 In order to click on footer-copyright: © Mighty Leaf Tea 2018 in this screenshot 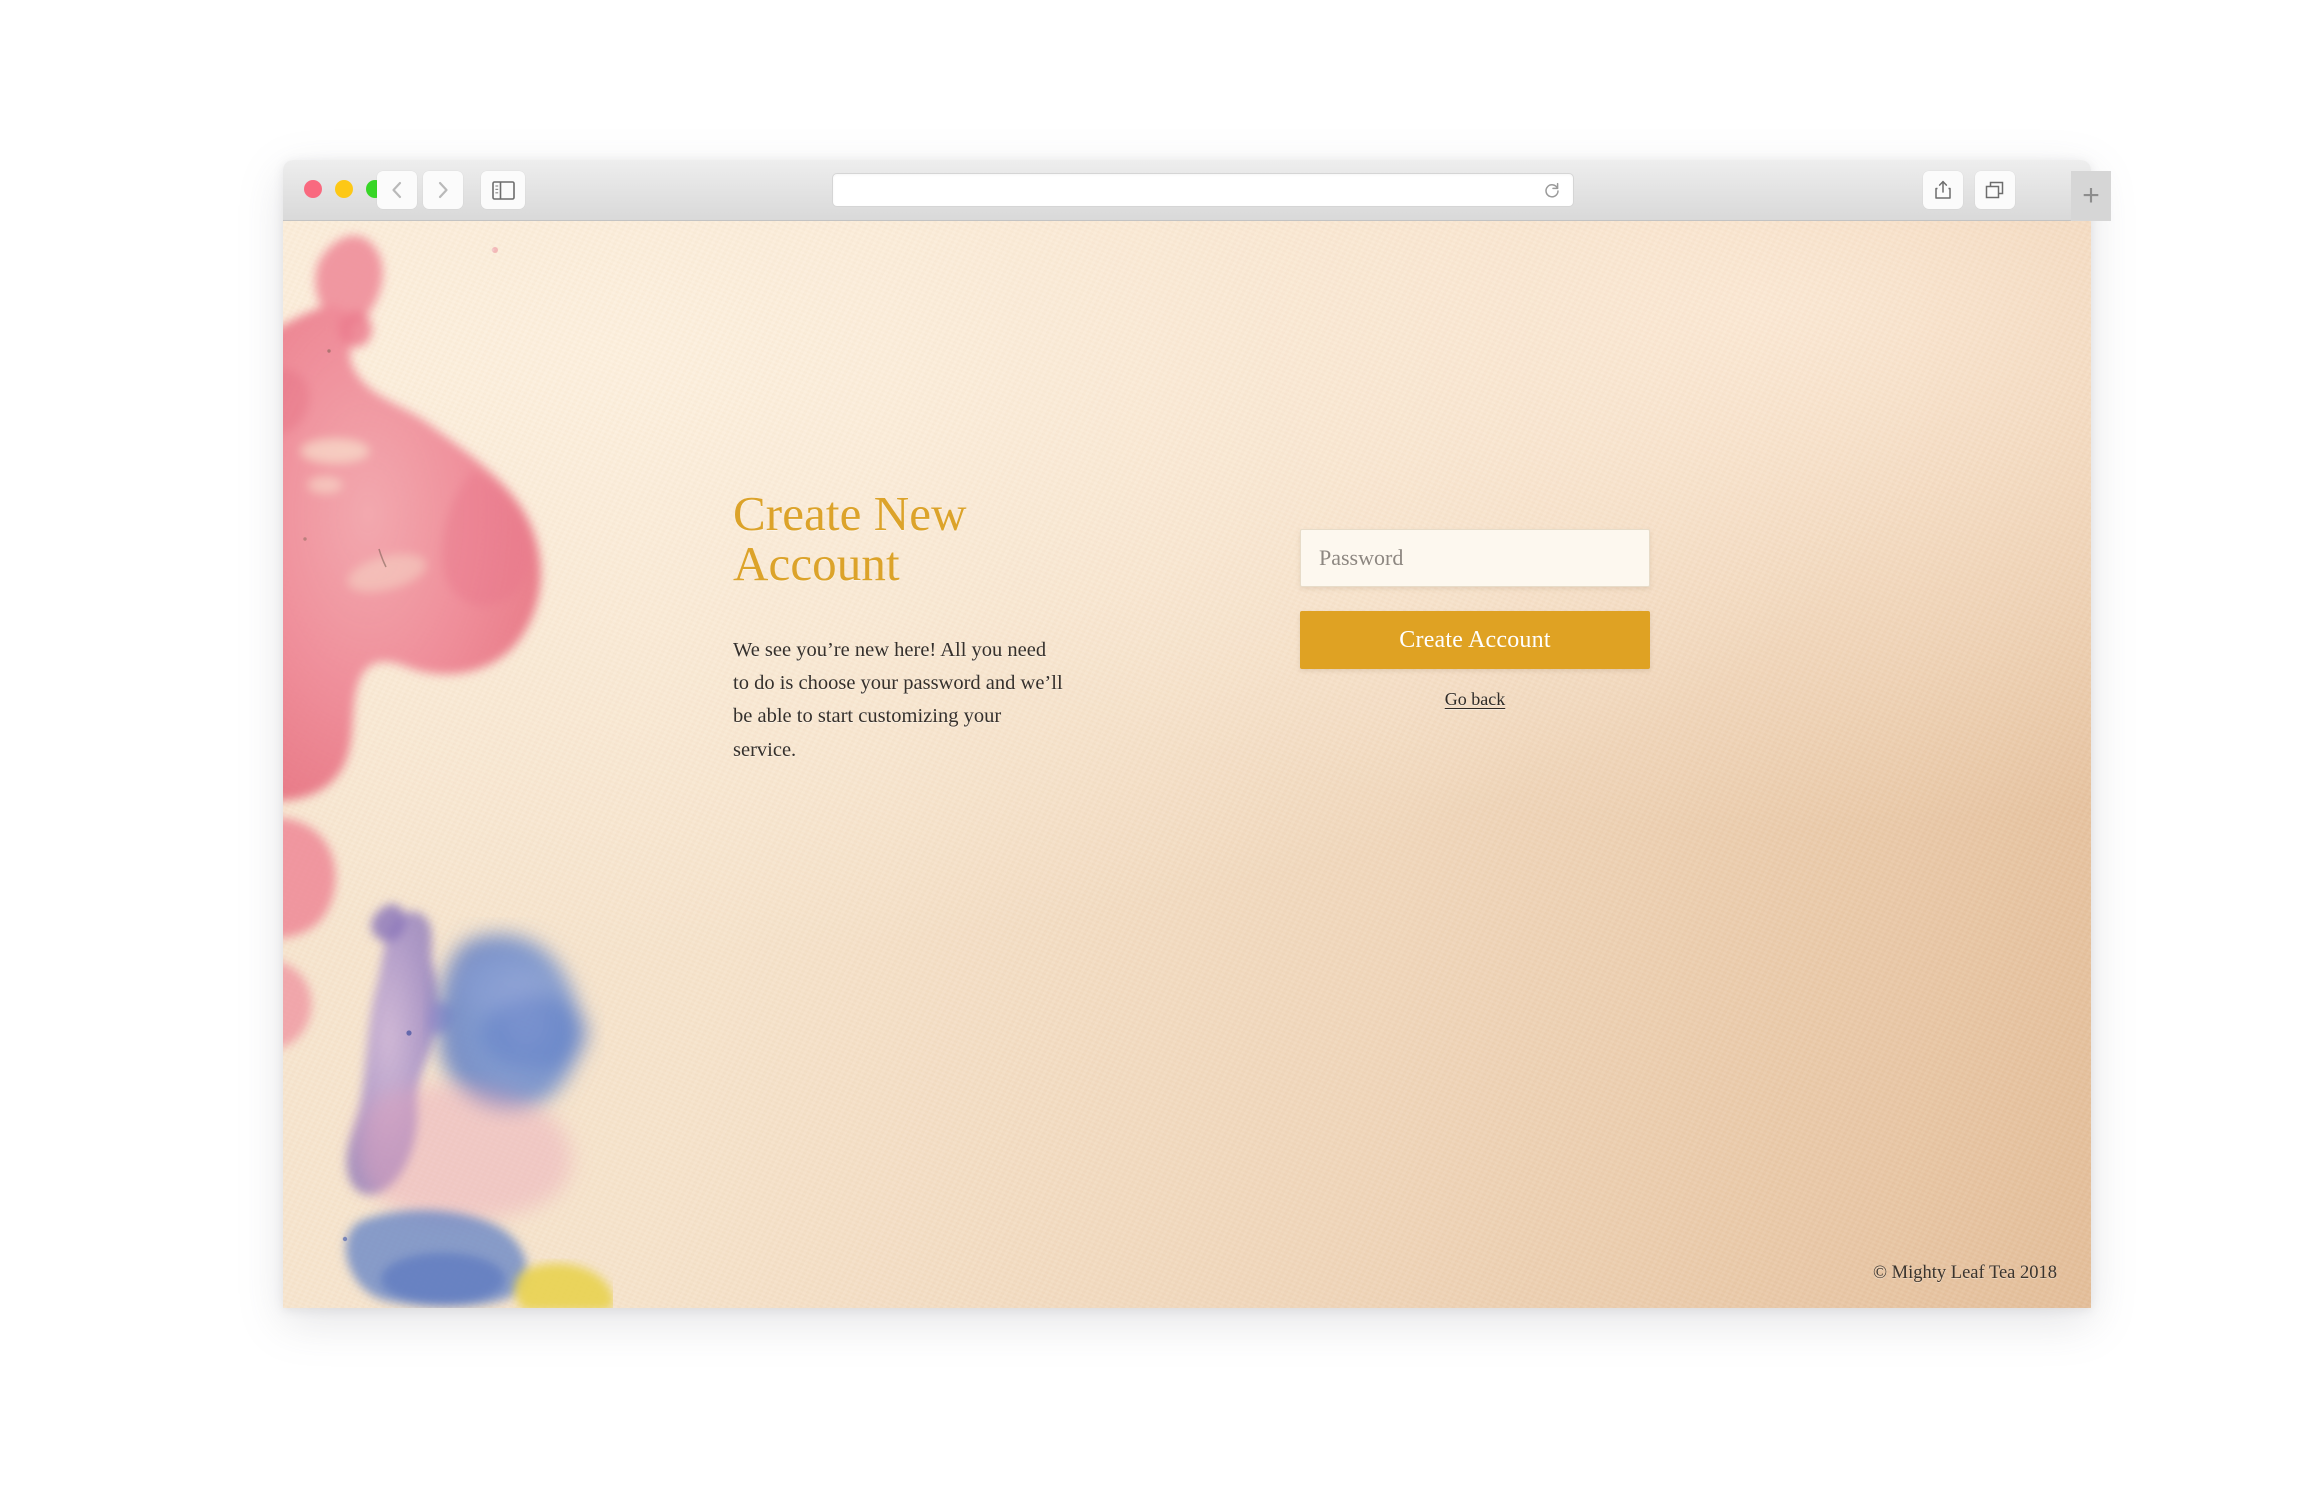, I will do `click(1964, 1273)`.